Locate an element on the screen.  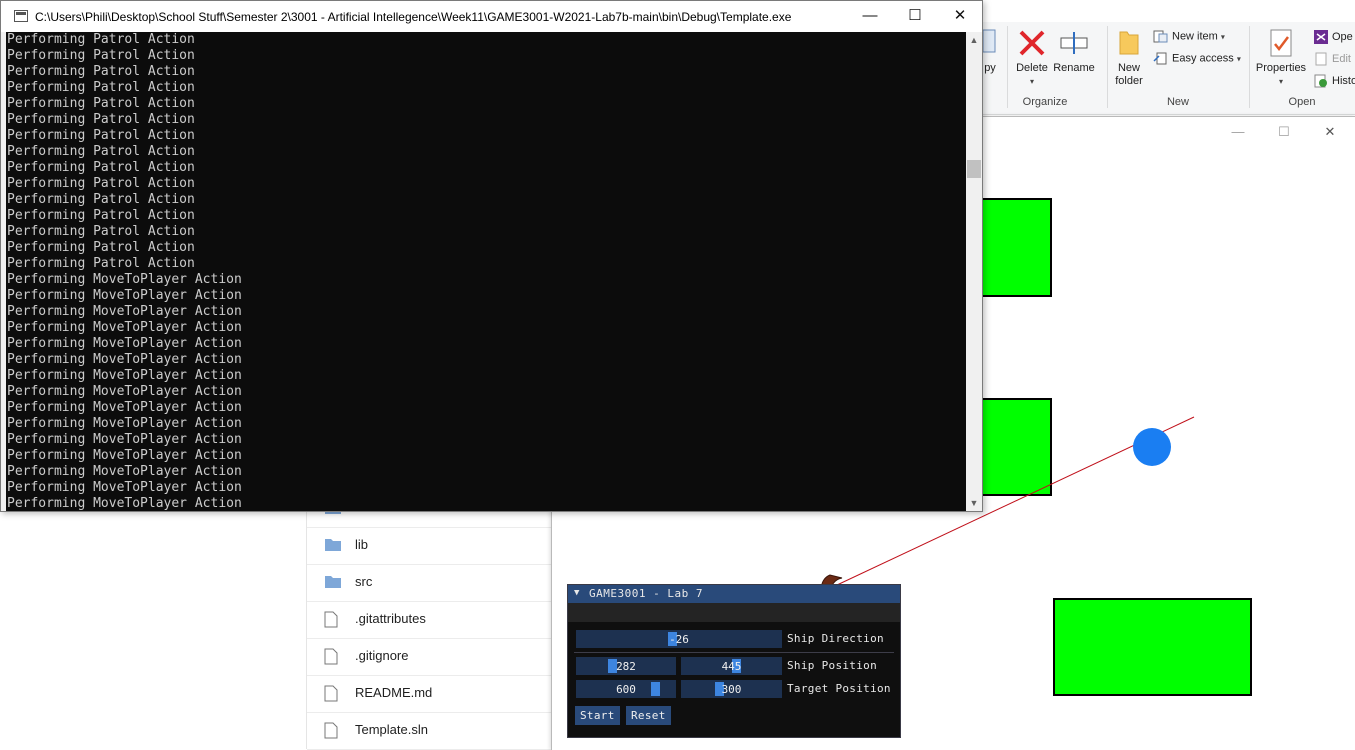
rename-icon is located at coordinates (1074, 43).